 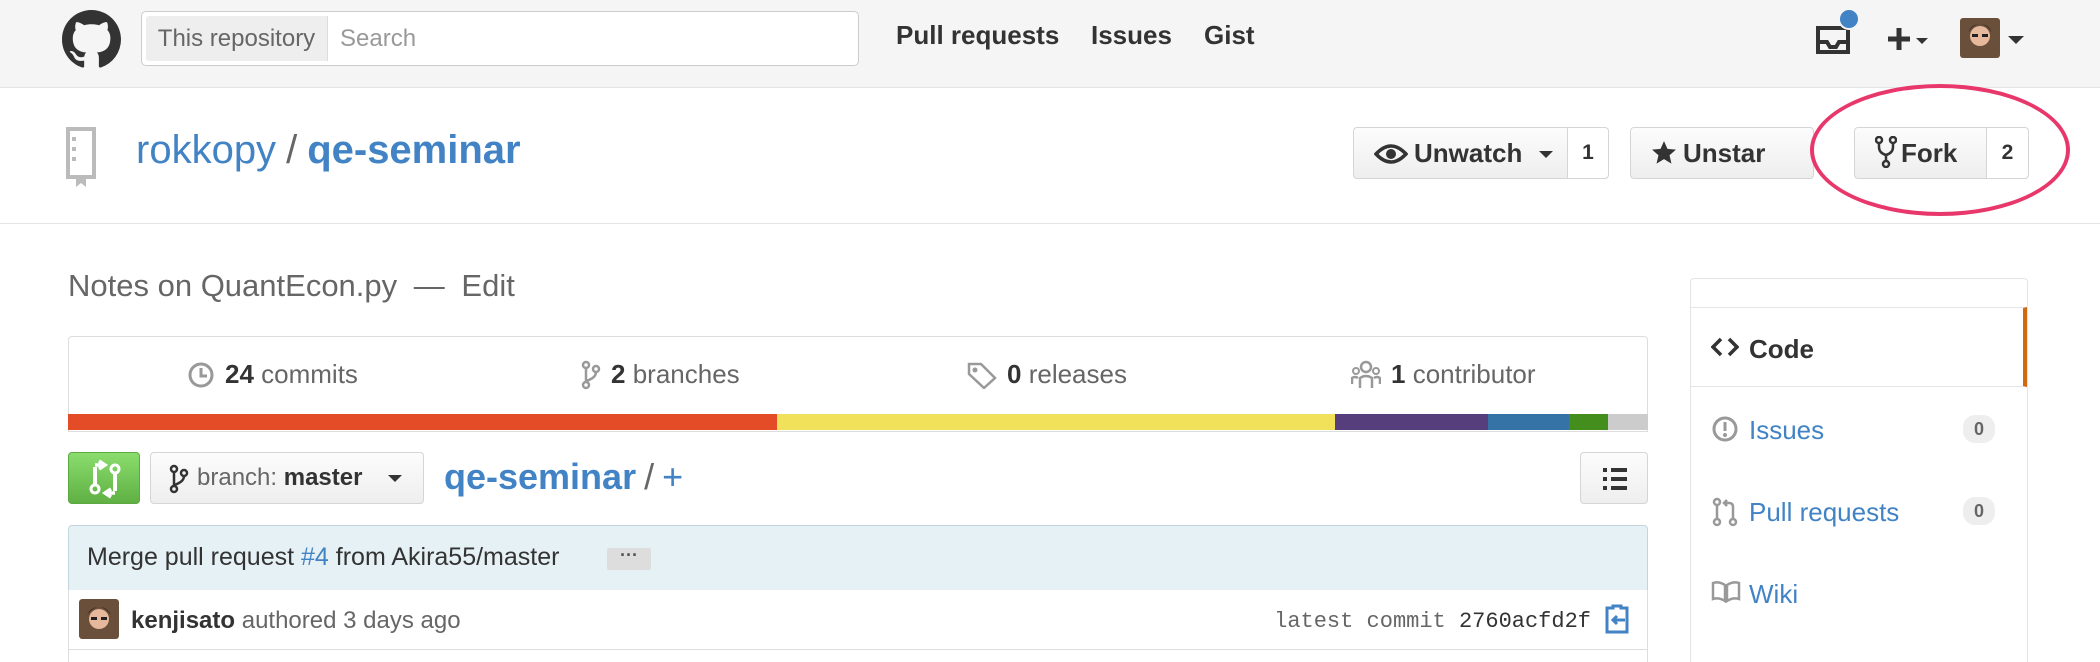 What do you see at coordinates (1391, 154) in the screenshot?
I see `eye-icon` at bounding box center [1391, 154].